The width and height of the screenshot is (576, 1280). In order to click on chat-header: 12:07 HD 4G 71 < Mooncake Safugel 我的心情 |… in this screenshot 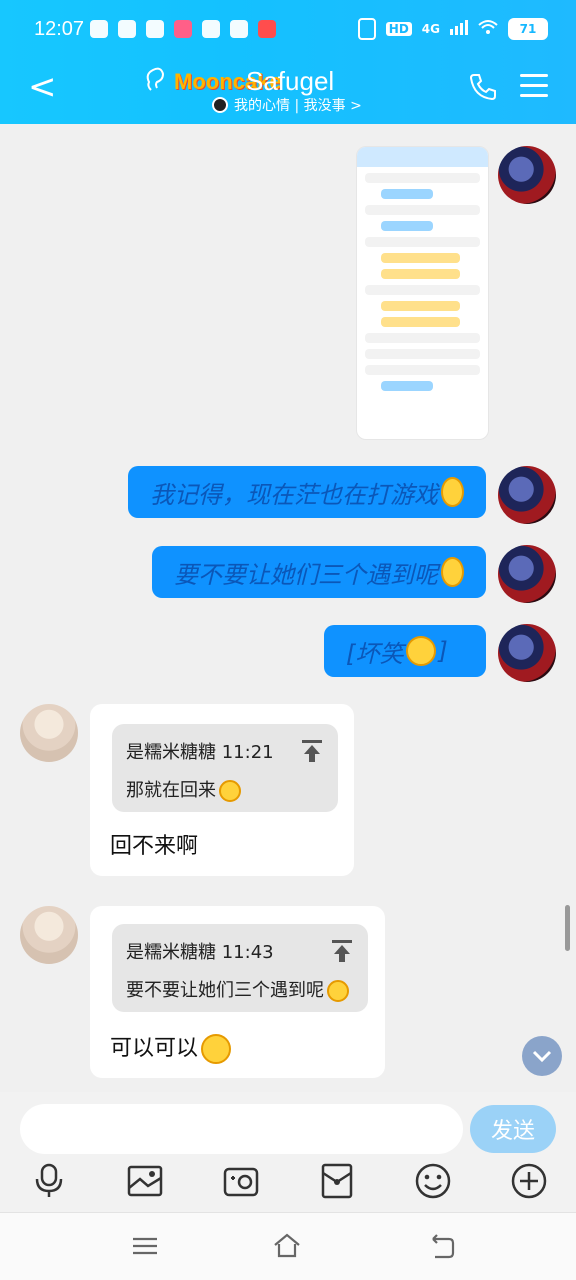, I will do `click(288, 62)`.